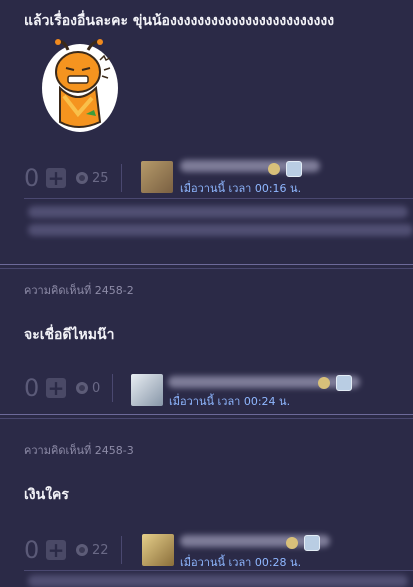 Image resolution: width=413 pixels, height=587 pixels. Describe the element at coordinates (80, 85) in the screenshot. I see `sticker-image` at that location.